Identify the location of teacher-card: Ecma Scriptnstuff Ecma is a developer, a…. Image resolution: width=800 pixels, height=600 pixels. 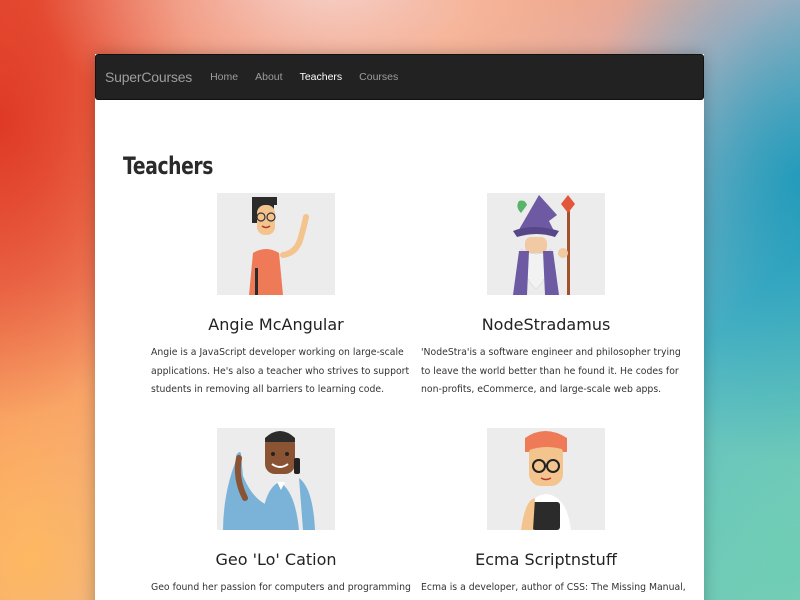
(548, 514).